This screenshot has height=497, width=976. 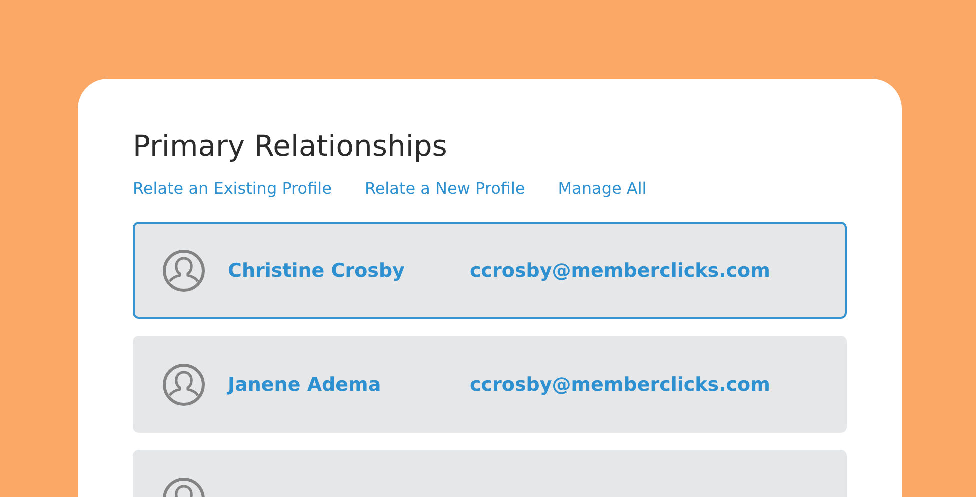 What do you see at coordinates (602, 189) in the screenshot?
I see `action-link: Manage All` at bounding box center [602, 189].